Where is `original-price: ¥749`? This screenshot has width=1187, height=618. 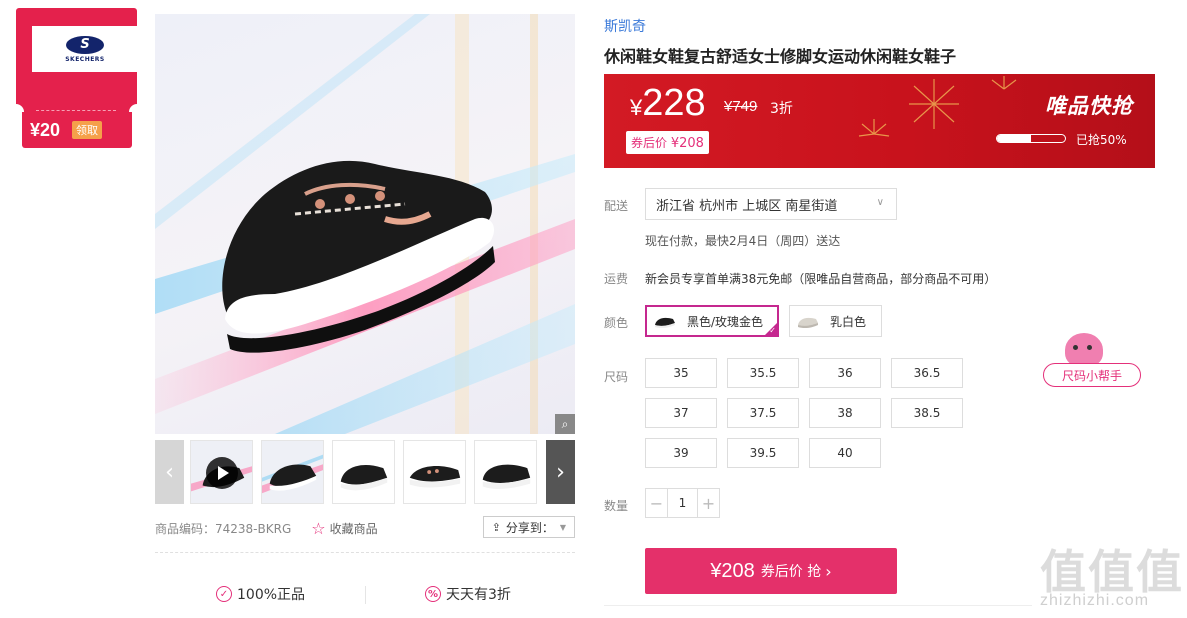
original-price: ¥749 is located at coordinates (741, 106).